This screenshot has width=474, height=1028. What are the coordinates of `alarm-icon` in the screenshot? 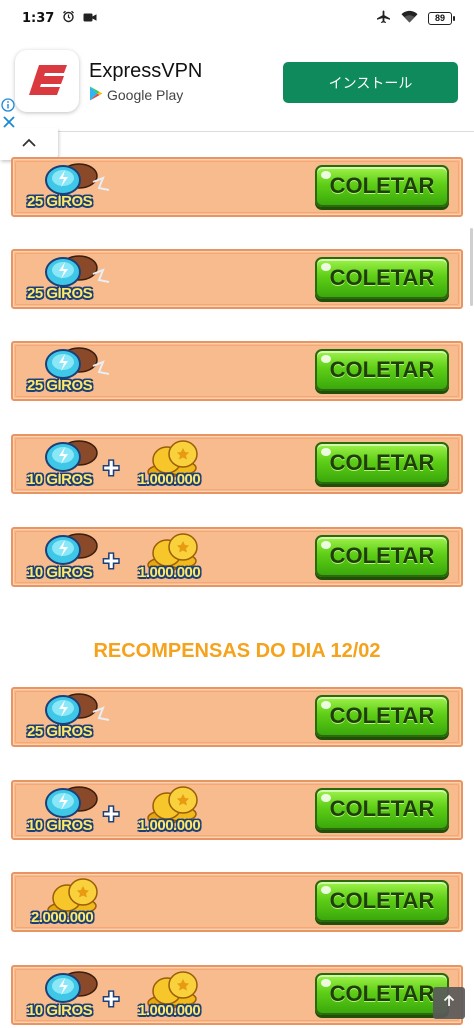 It's located at (68, 18).